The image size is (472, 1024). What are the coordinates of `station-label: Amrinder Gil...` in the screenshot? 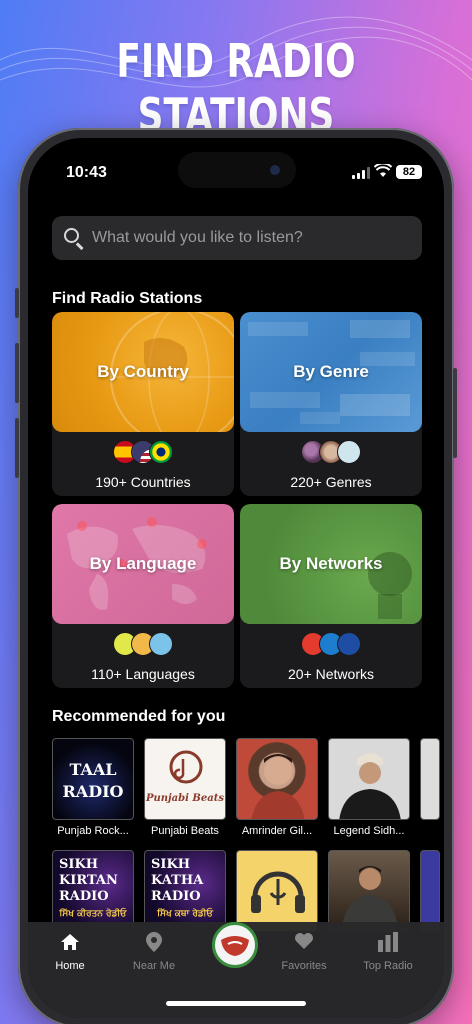 It's located at (277, 831).